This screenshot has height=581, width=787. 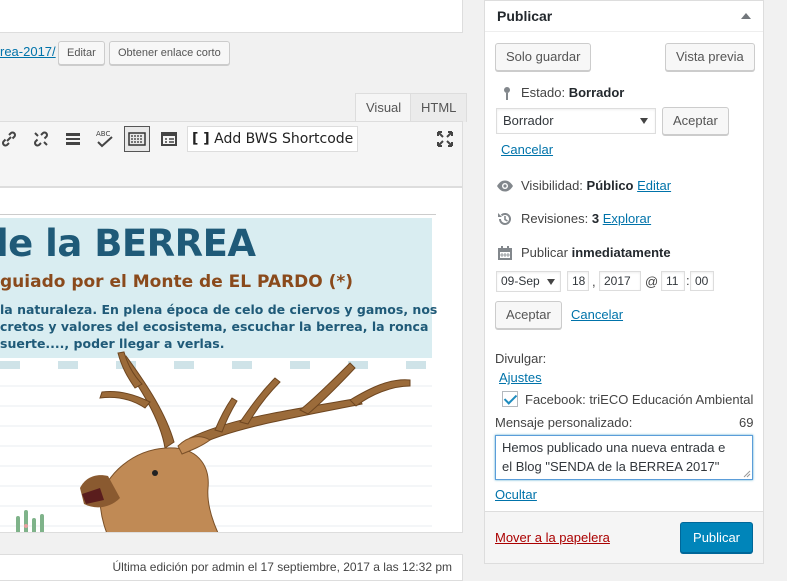 What do you see at coordinates (639, 399) in the screenshot?
I see `facebook-share-label: Facebook: triECO Educación Ambiental` at bounding box center [639, 399].